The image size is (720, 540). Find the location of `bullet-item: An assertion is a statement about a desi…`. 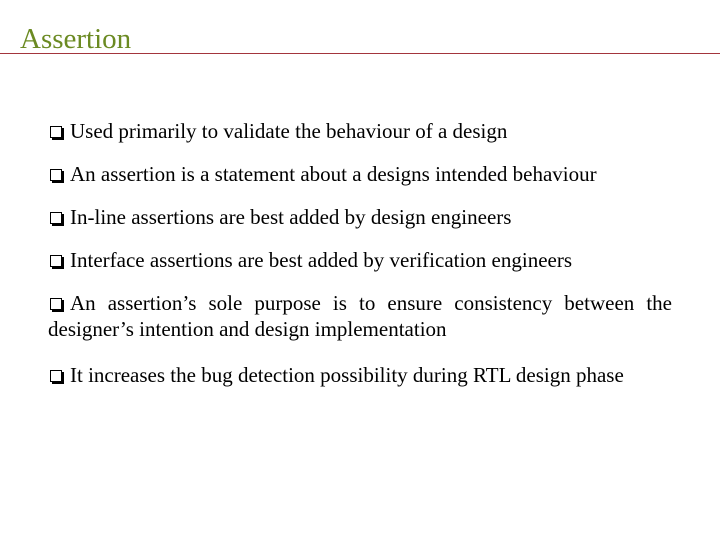

bullet-item: An assertion is a statement about a desi… is located at coordinates (360, 174).